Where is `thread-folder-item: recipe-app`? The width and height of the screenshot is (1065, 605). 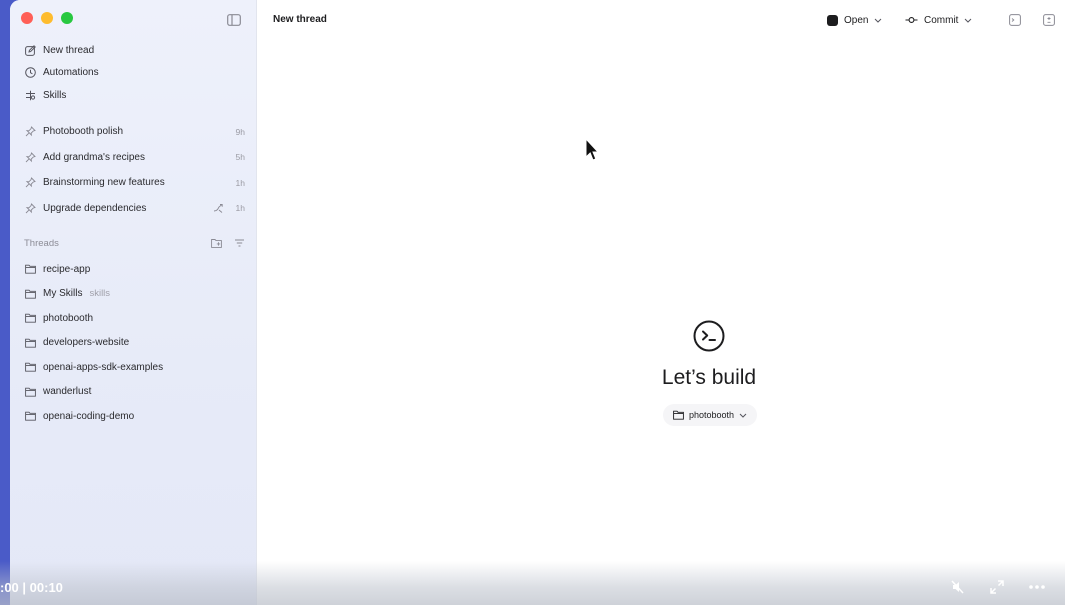
thread-folder-item: recipe-app is located at coordinates (133, 269).